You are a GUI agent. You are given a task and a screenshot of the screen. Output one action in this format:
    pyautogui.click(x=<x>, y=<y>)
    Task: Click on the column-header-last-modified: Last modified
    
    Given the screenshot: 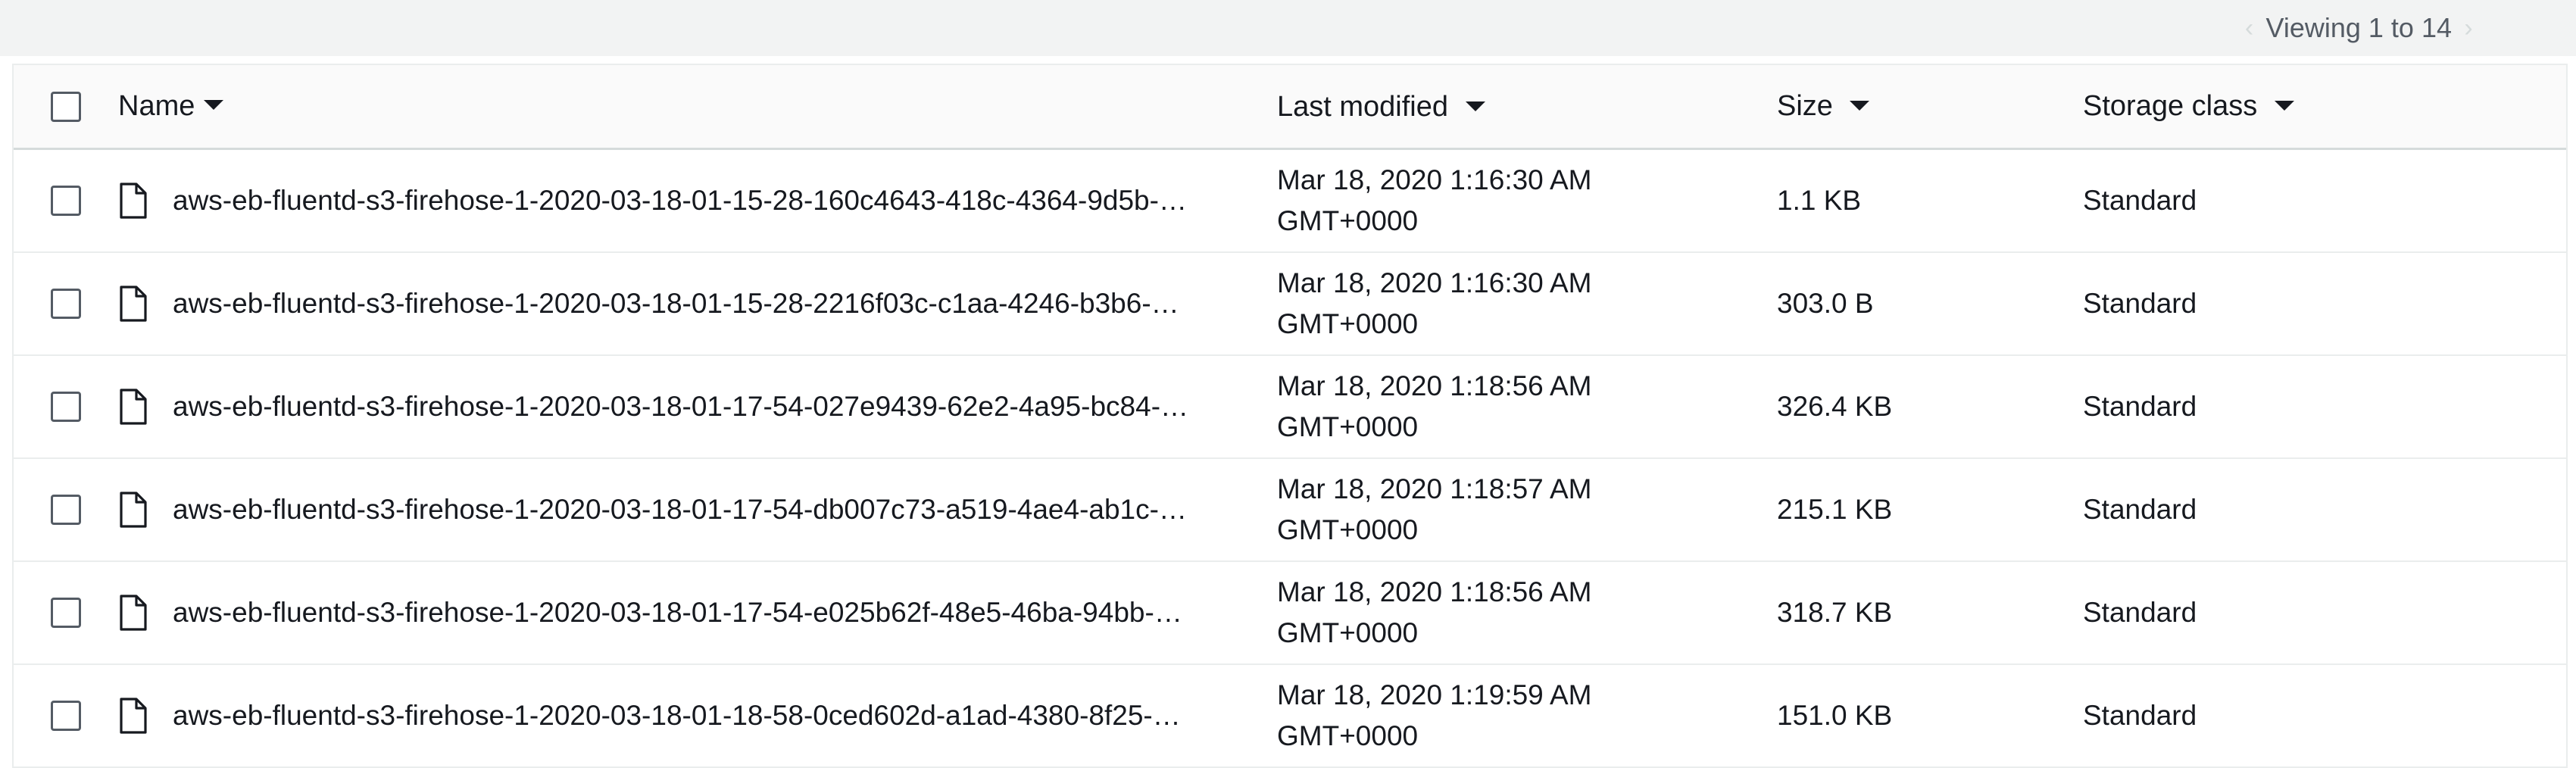 What is the action you would take?
    pyautogui.click(x=1527, y=106)
    